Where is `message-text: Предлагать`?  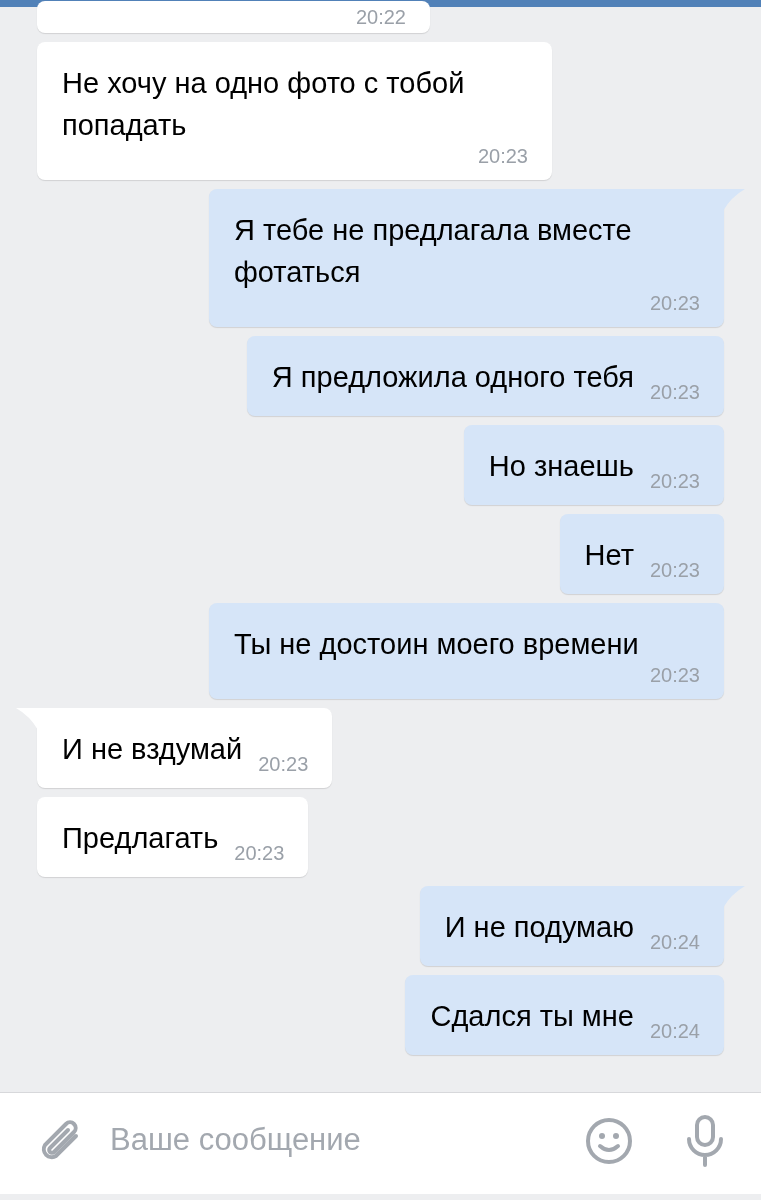 message-text: Предлагать is located at coordinates (140, 838).